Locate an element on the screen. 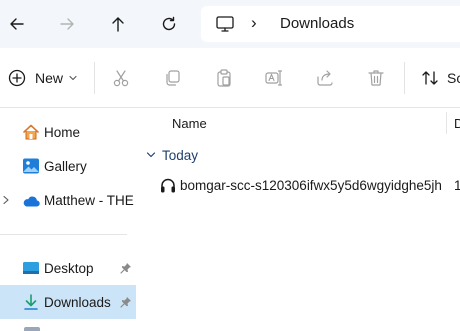 Image resolution: width=460 pixels, height=331 pixels. paste-button is located at coordinates (224, 78).